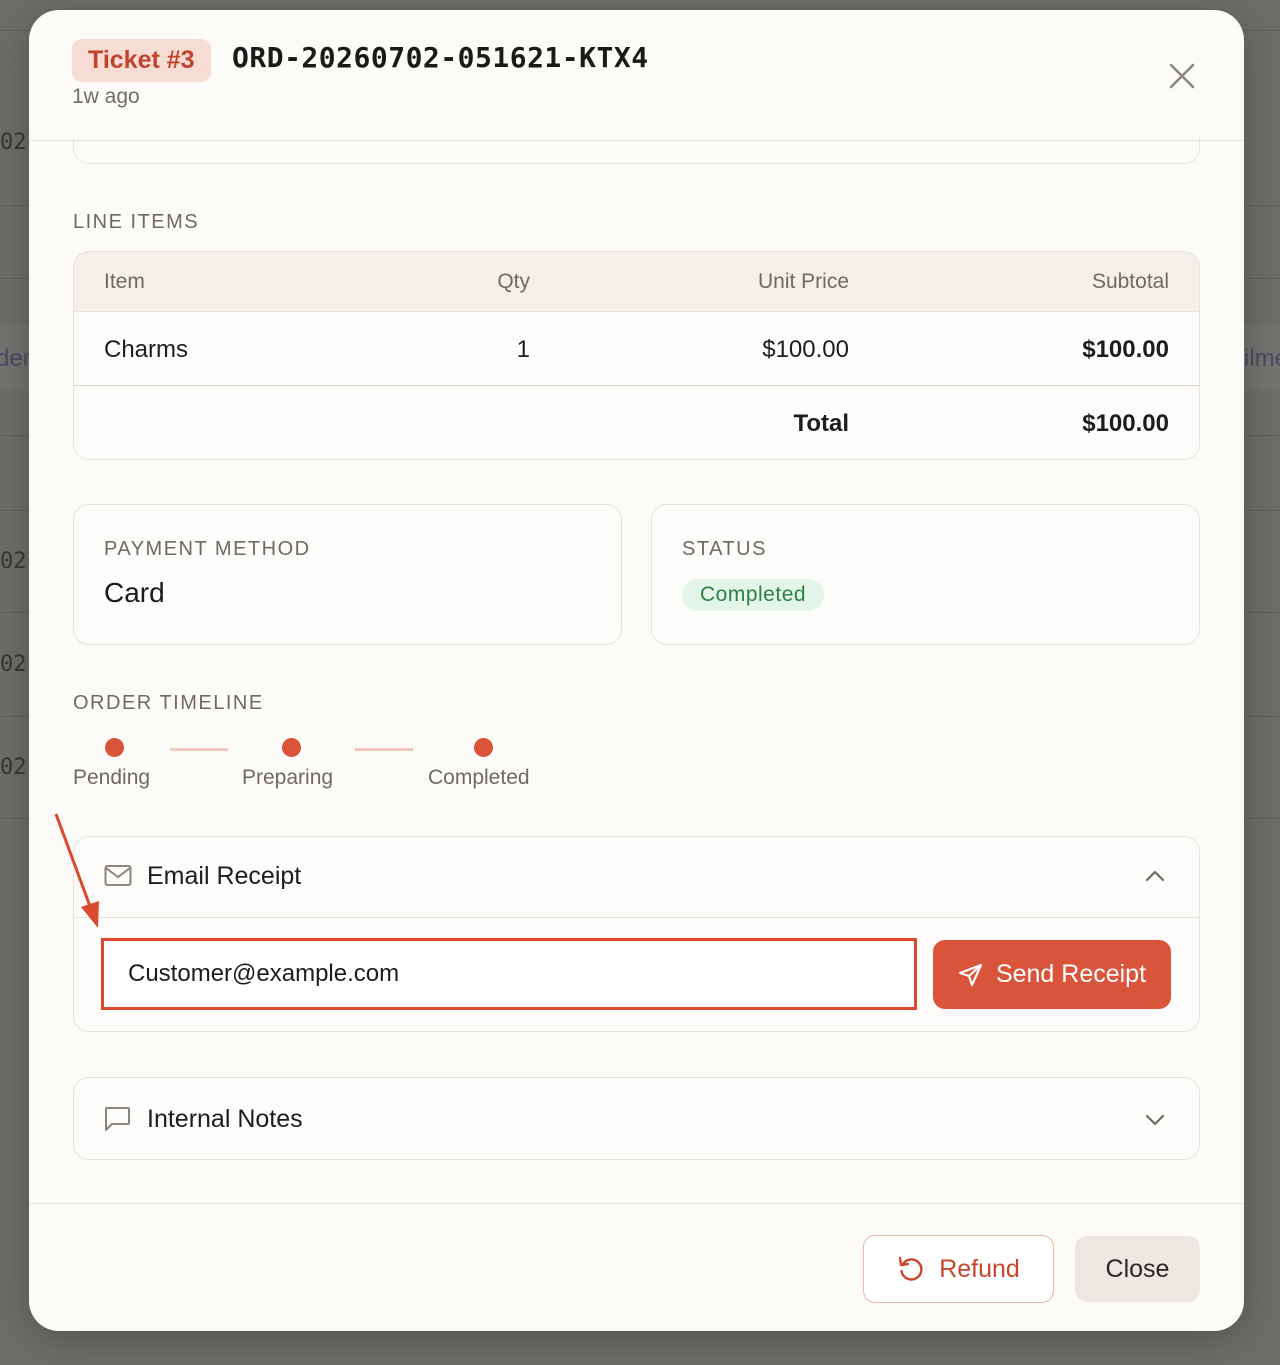 This screenshot has height=1365, width=1280. What do you see at coordinates (1155, 1120) in the screenshot?
I see `chevron-down-icon` at bounding box center [1155, 1120].